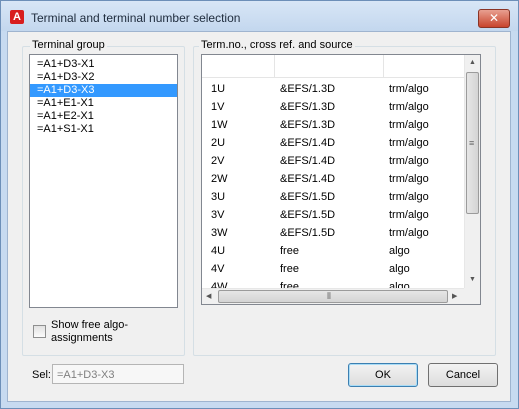 Image resolution: width=519 pixels, height=409 pixels. I want to click on horizontal-scrollbar: ◀ ⦀ ▶, so click(333, 296).